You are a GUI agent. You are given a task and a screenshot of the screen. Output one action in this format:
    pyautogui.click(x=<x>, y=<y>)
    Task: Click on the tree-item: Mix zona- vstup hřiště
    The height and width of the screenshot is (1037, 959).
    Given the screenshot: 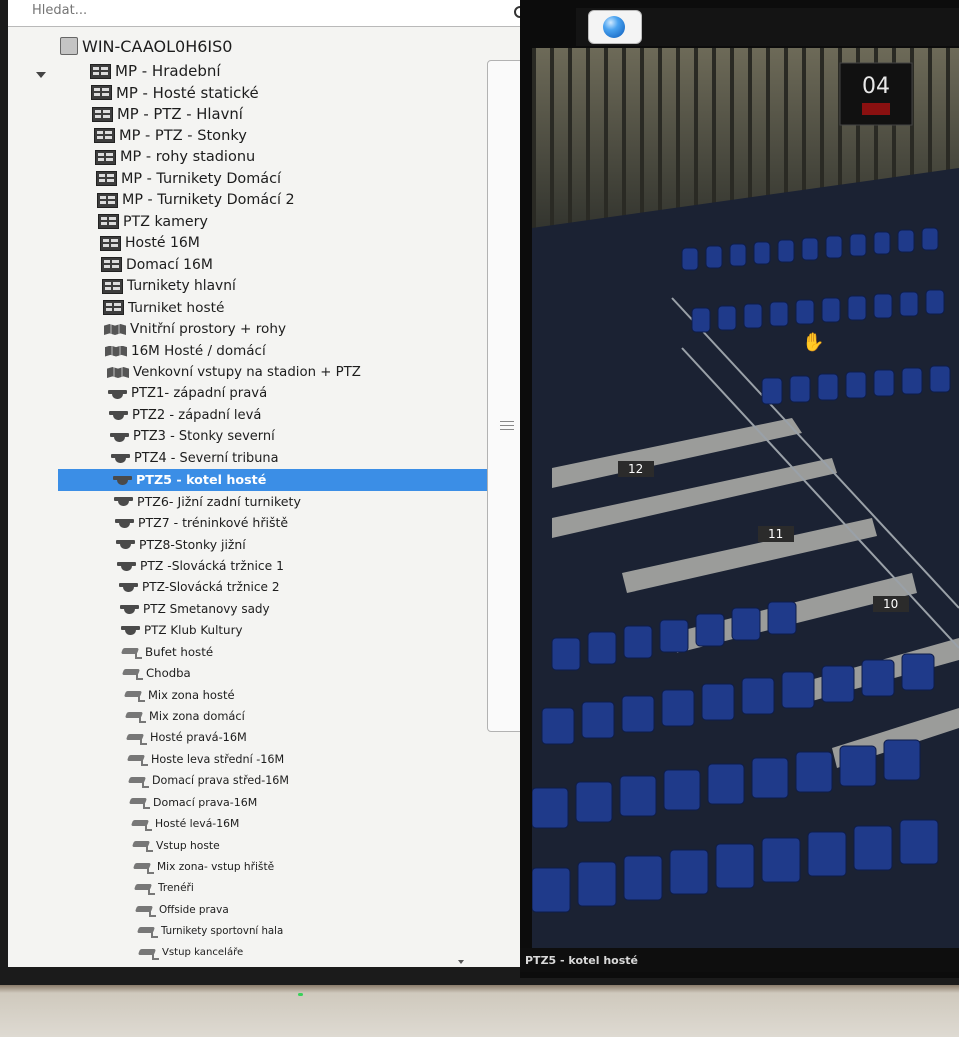 What is the action you would take?
    pyautogui.click(x=204, y=867)
    